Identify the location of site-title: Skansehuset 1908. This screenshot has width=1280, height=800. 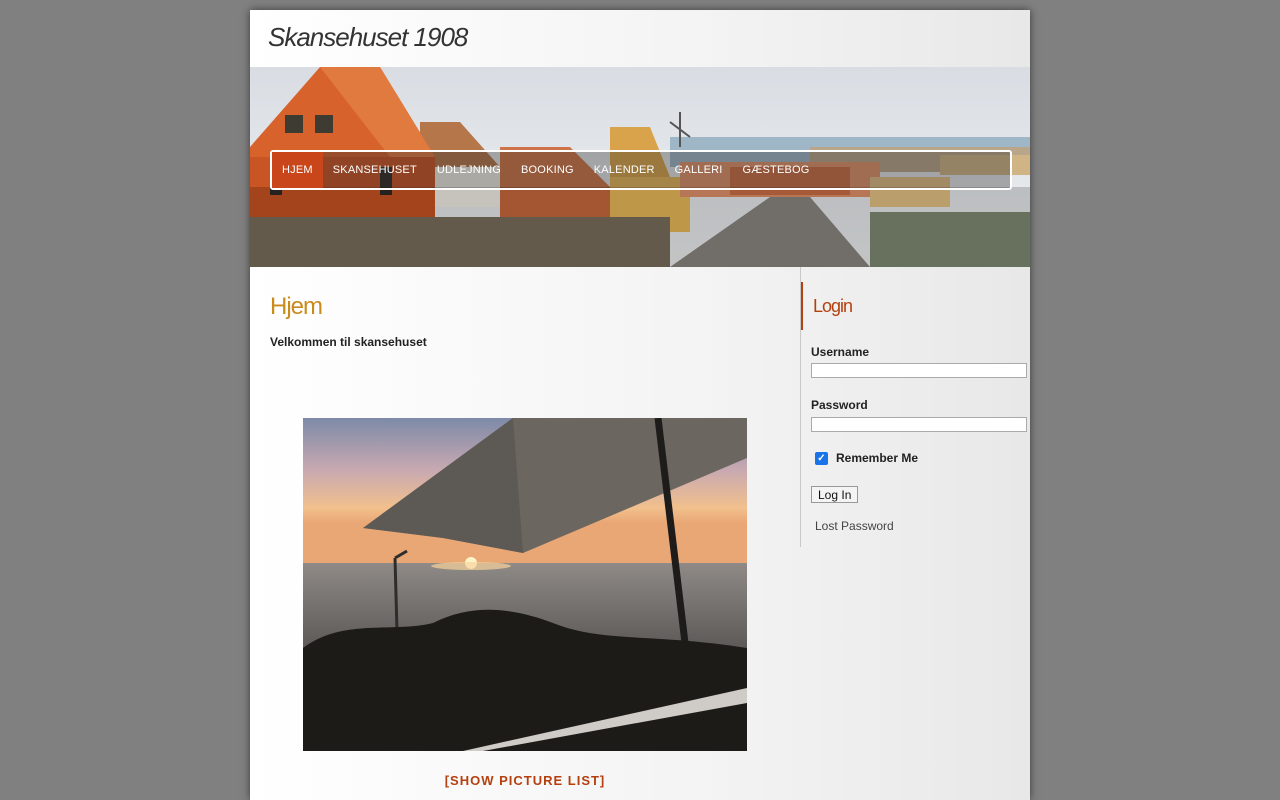
(368, 37).